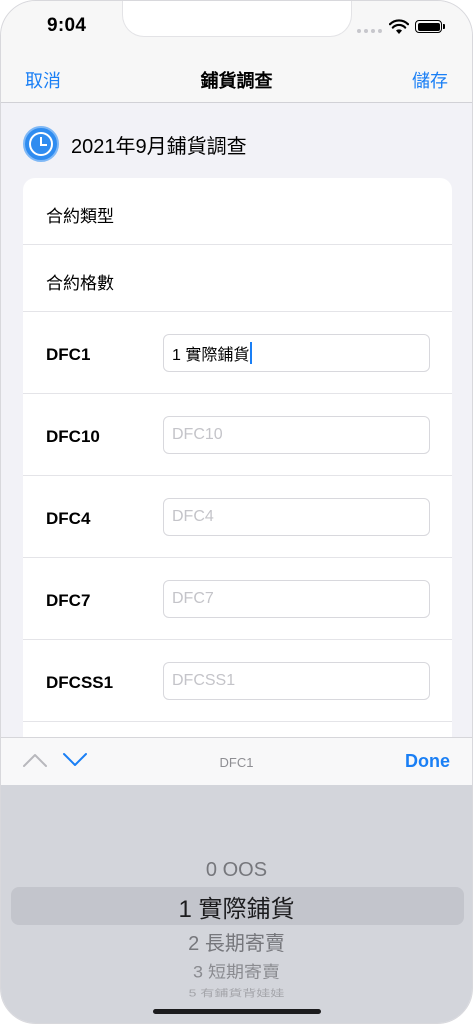 This screenshot has width=473, height=1024. I want to click on form-row-dfc7: DFC7 DFC7, so click(237, 599).